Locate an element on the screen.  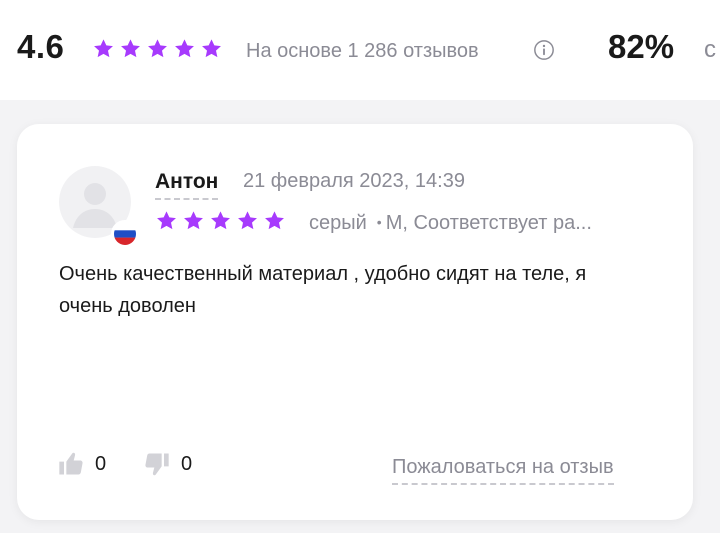
thumbs-down-icon is located at coordinates (157, 464).